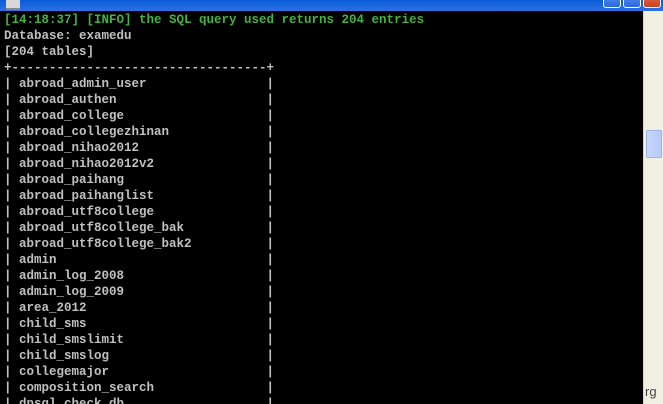  What do you see at coordinates (49, 52) in the screenshot?
I see `console-line: [204 tables]` at bounding box center [49, 52].